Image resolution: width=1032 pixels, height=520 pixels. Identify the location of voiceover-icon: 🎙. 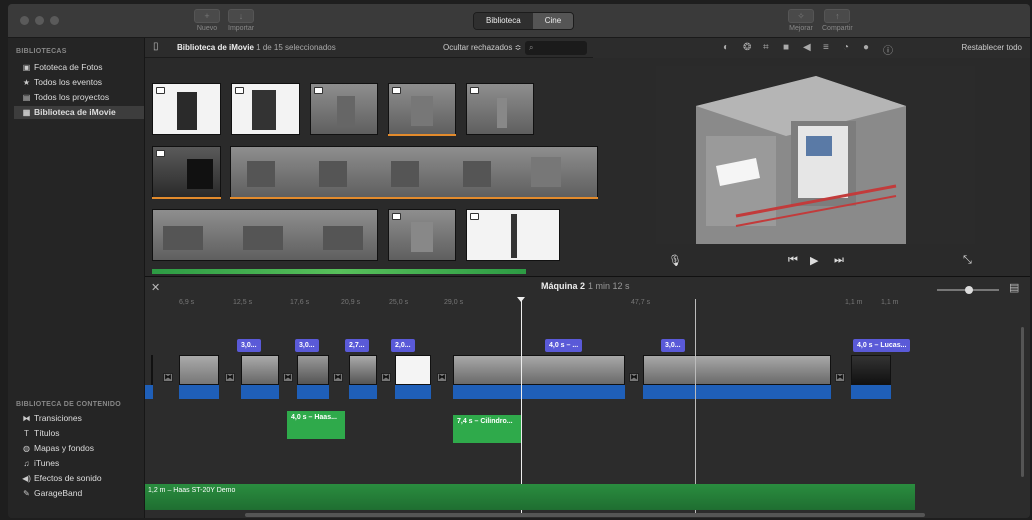
(675, 260).